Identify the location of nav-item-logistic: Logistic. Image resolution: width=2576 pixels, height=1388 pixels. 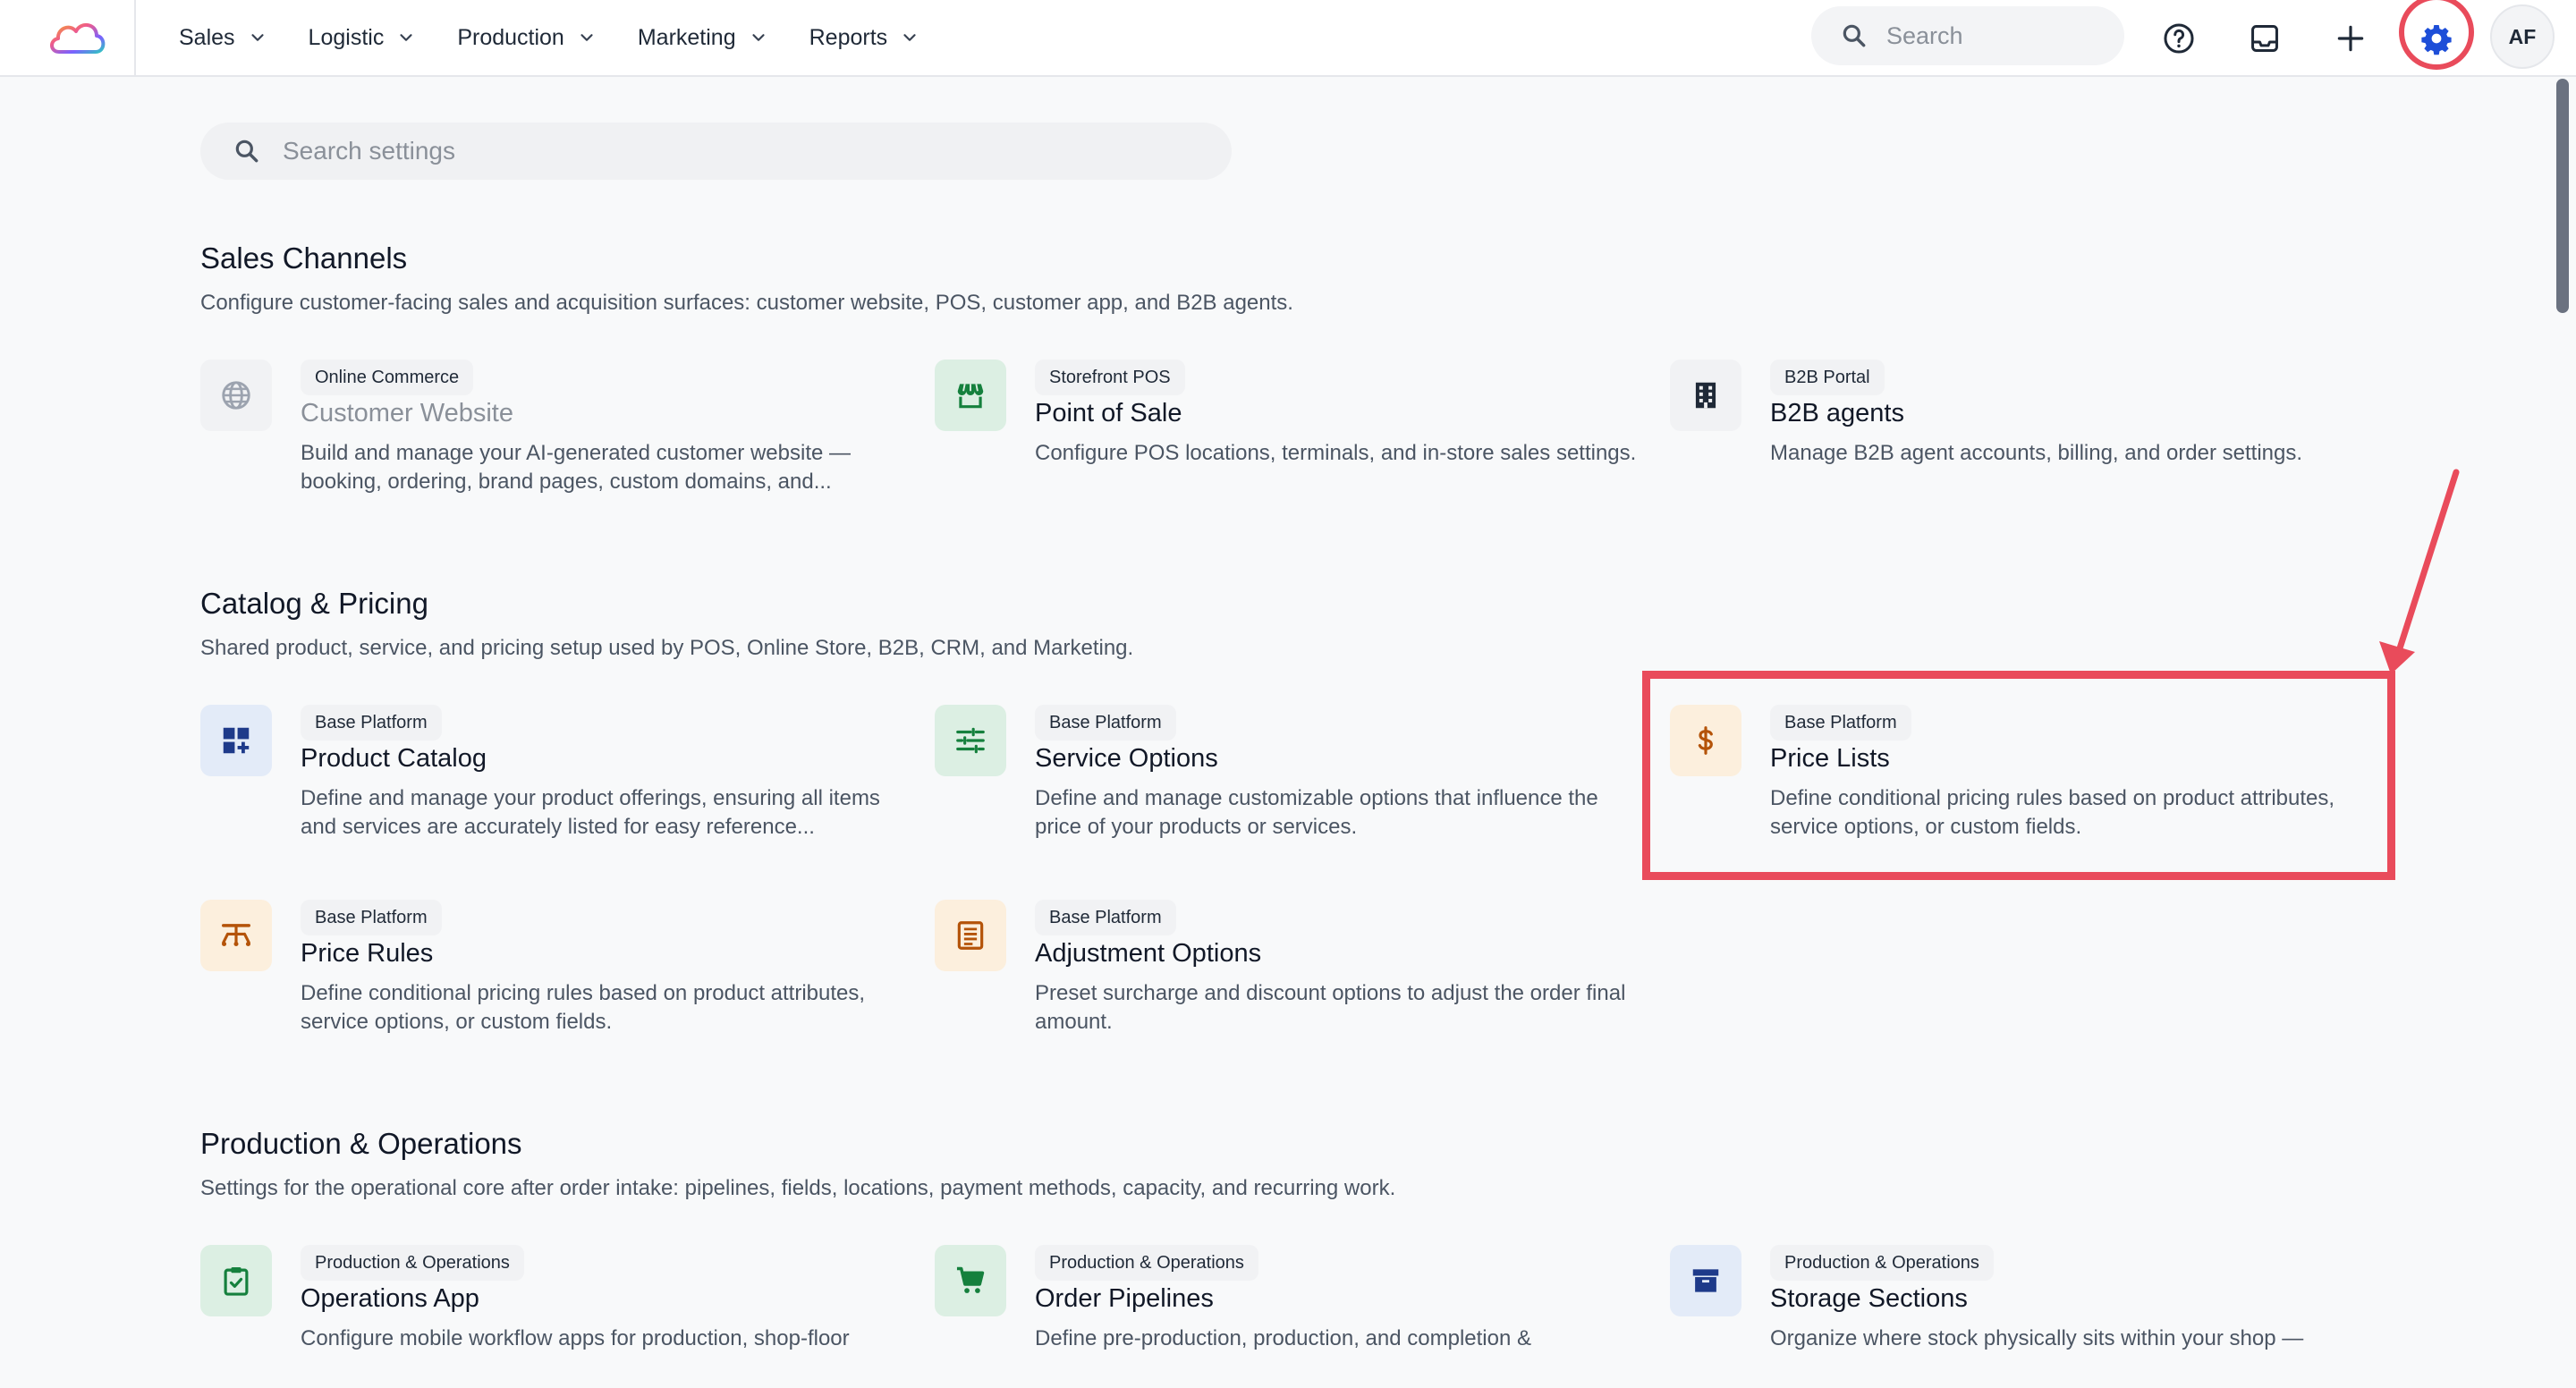
(363, 38).